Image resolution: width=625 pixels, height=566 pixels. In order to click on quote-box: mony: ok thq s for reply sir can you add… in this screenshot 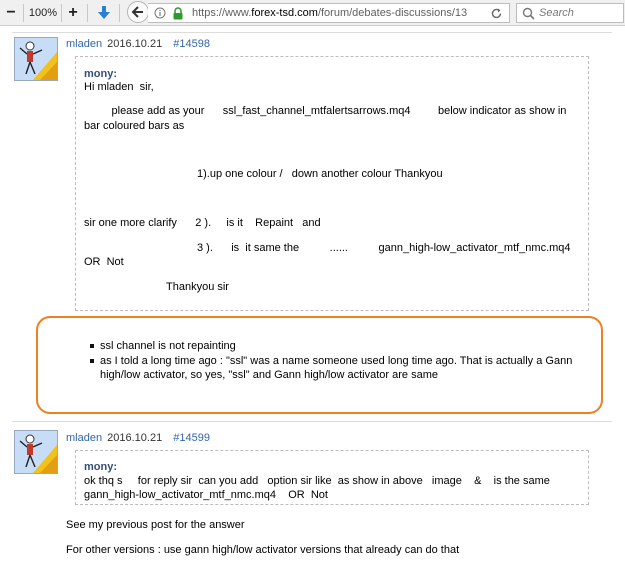, I will do `click(332, 477)`.